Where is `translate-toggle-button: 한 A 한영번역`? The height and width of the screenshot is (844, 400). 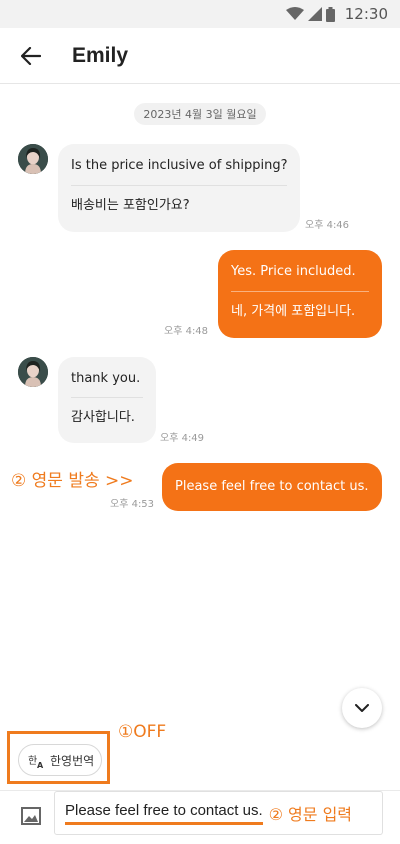
translate-toggle-button: 한 A 한영번역 is located at coordinates (60, 760).